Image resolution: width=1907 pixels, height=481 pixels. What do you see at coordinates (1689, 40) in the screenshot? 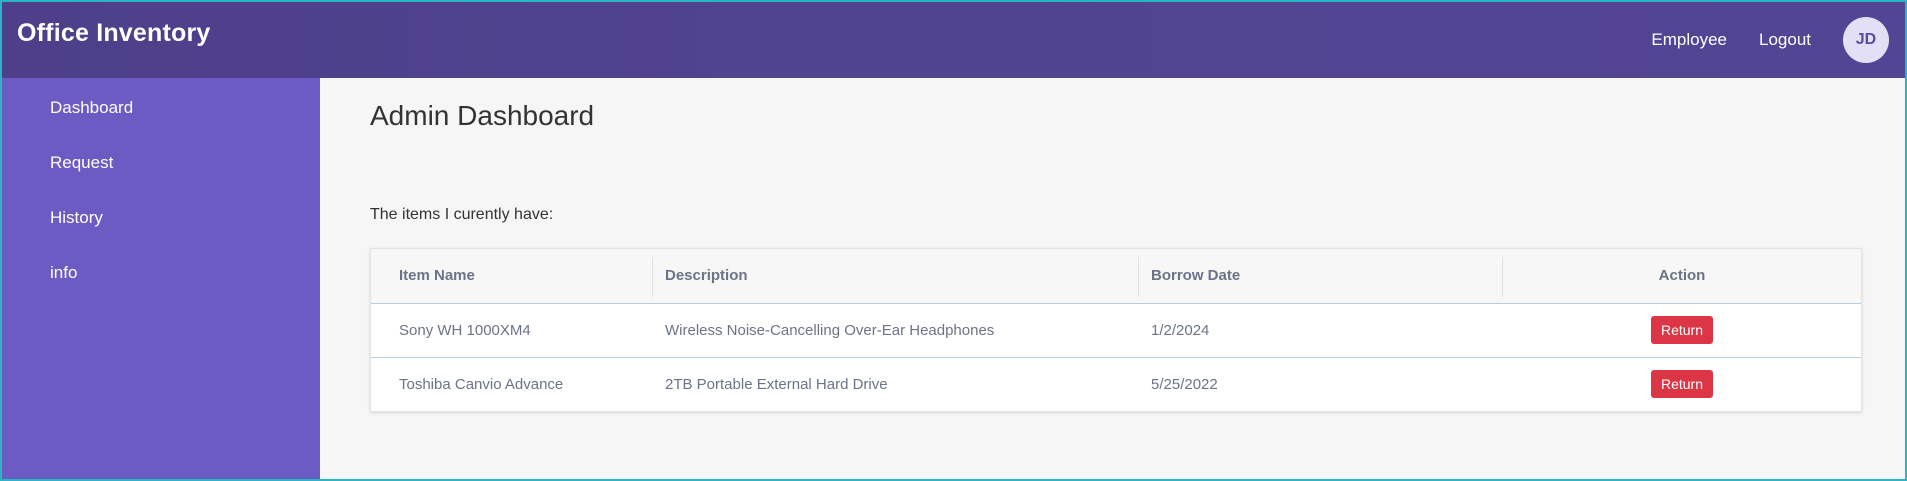
I see `employee-link: Employee` at bounding box center [1689, 40].